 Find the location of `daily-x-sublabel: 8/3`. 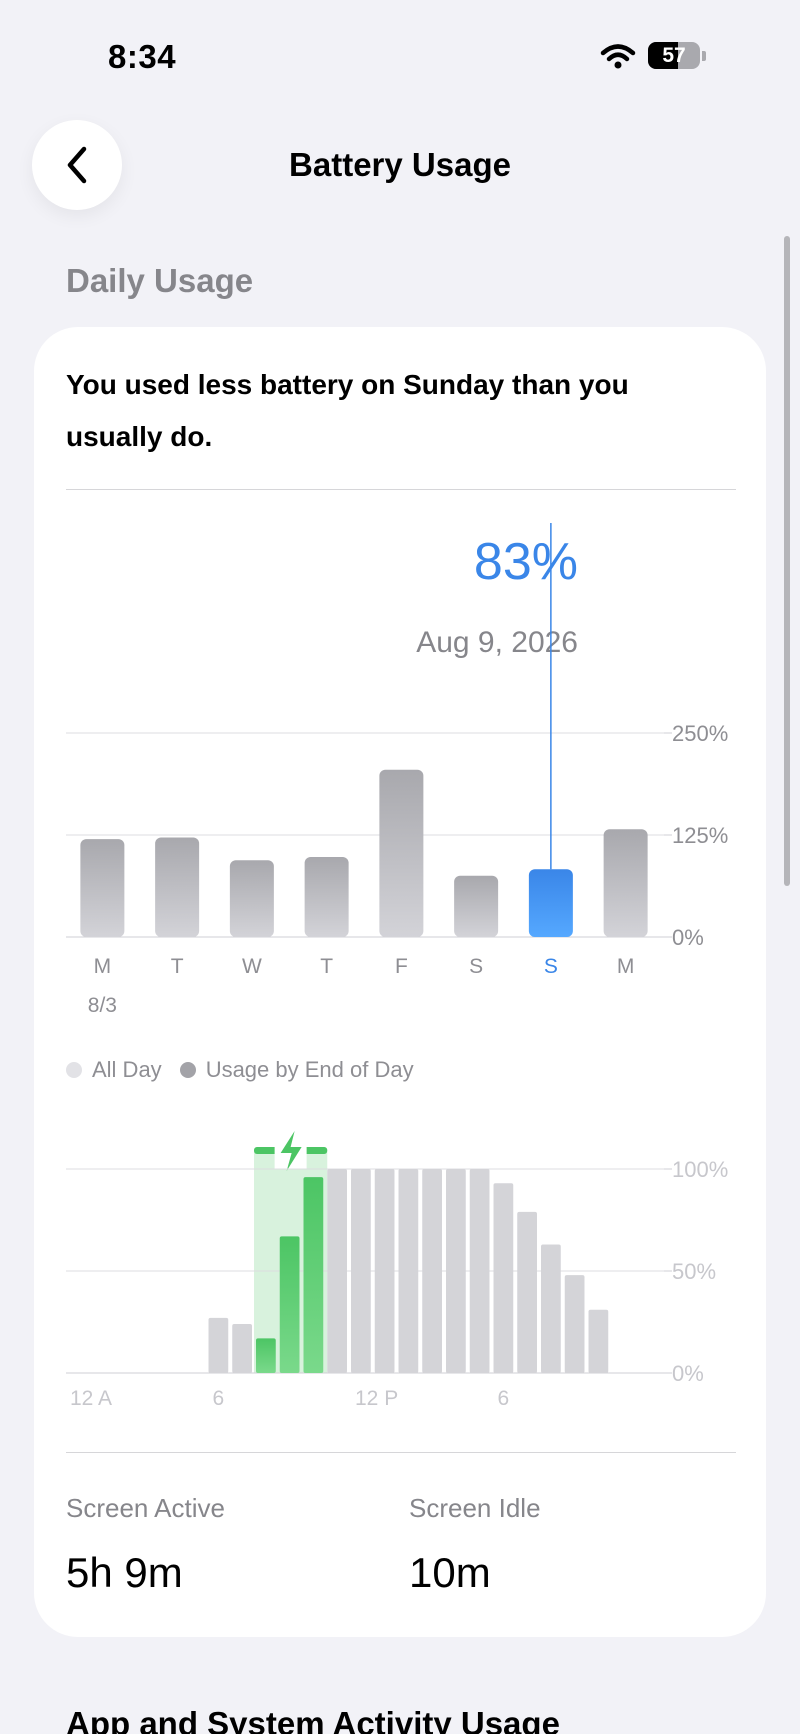

daily-x-sublabel: 8/3 is located at coordinates (102, 1005).